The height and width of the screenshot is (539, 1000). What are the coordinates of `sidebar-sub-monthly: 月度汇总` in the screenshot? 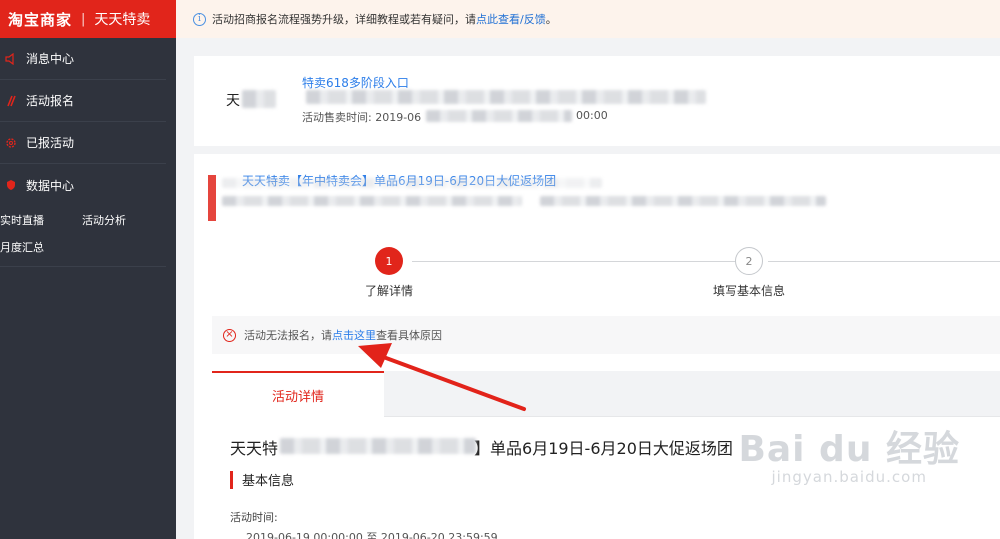 It's located at (41, 247).